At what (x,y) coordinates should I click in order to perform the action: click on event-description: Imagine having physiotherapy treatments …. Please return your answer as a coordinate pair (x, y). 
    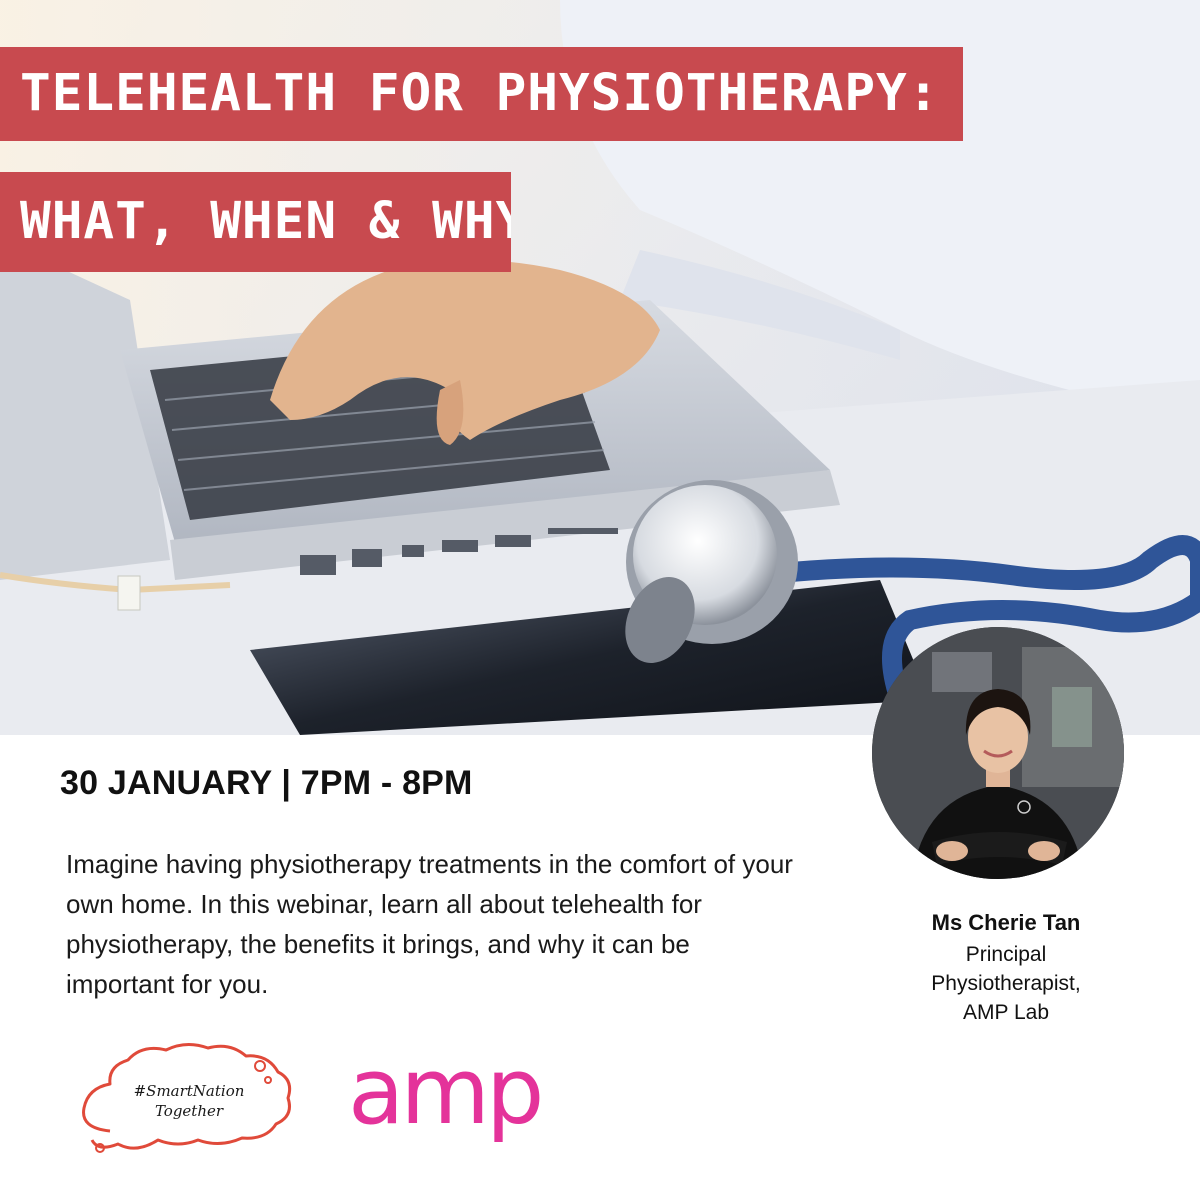
    Looking at the image, I should click on (429, 924).